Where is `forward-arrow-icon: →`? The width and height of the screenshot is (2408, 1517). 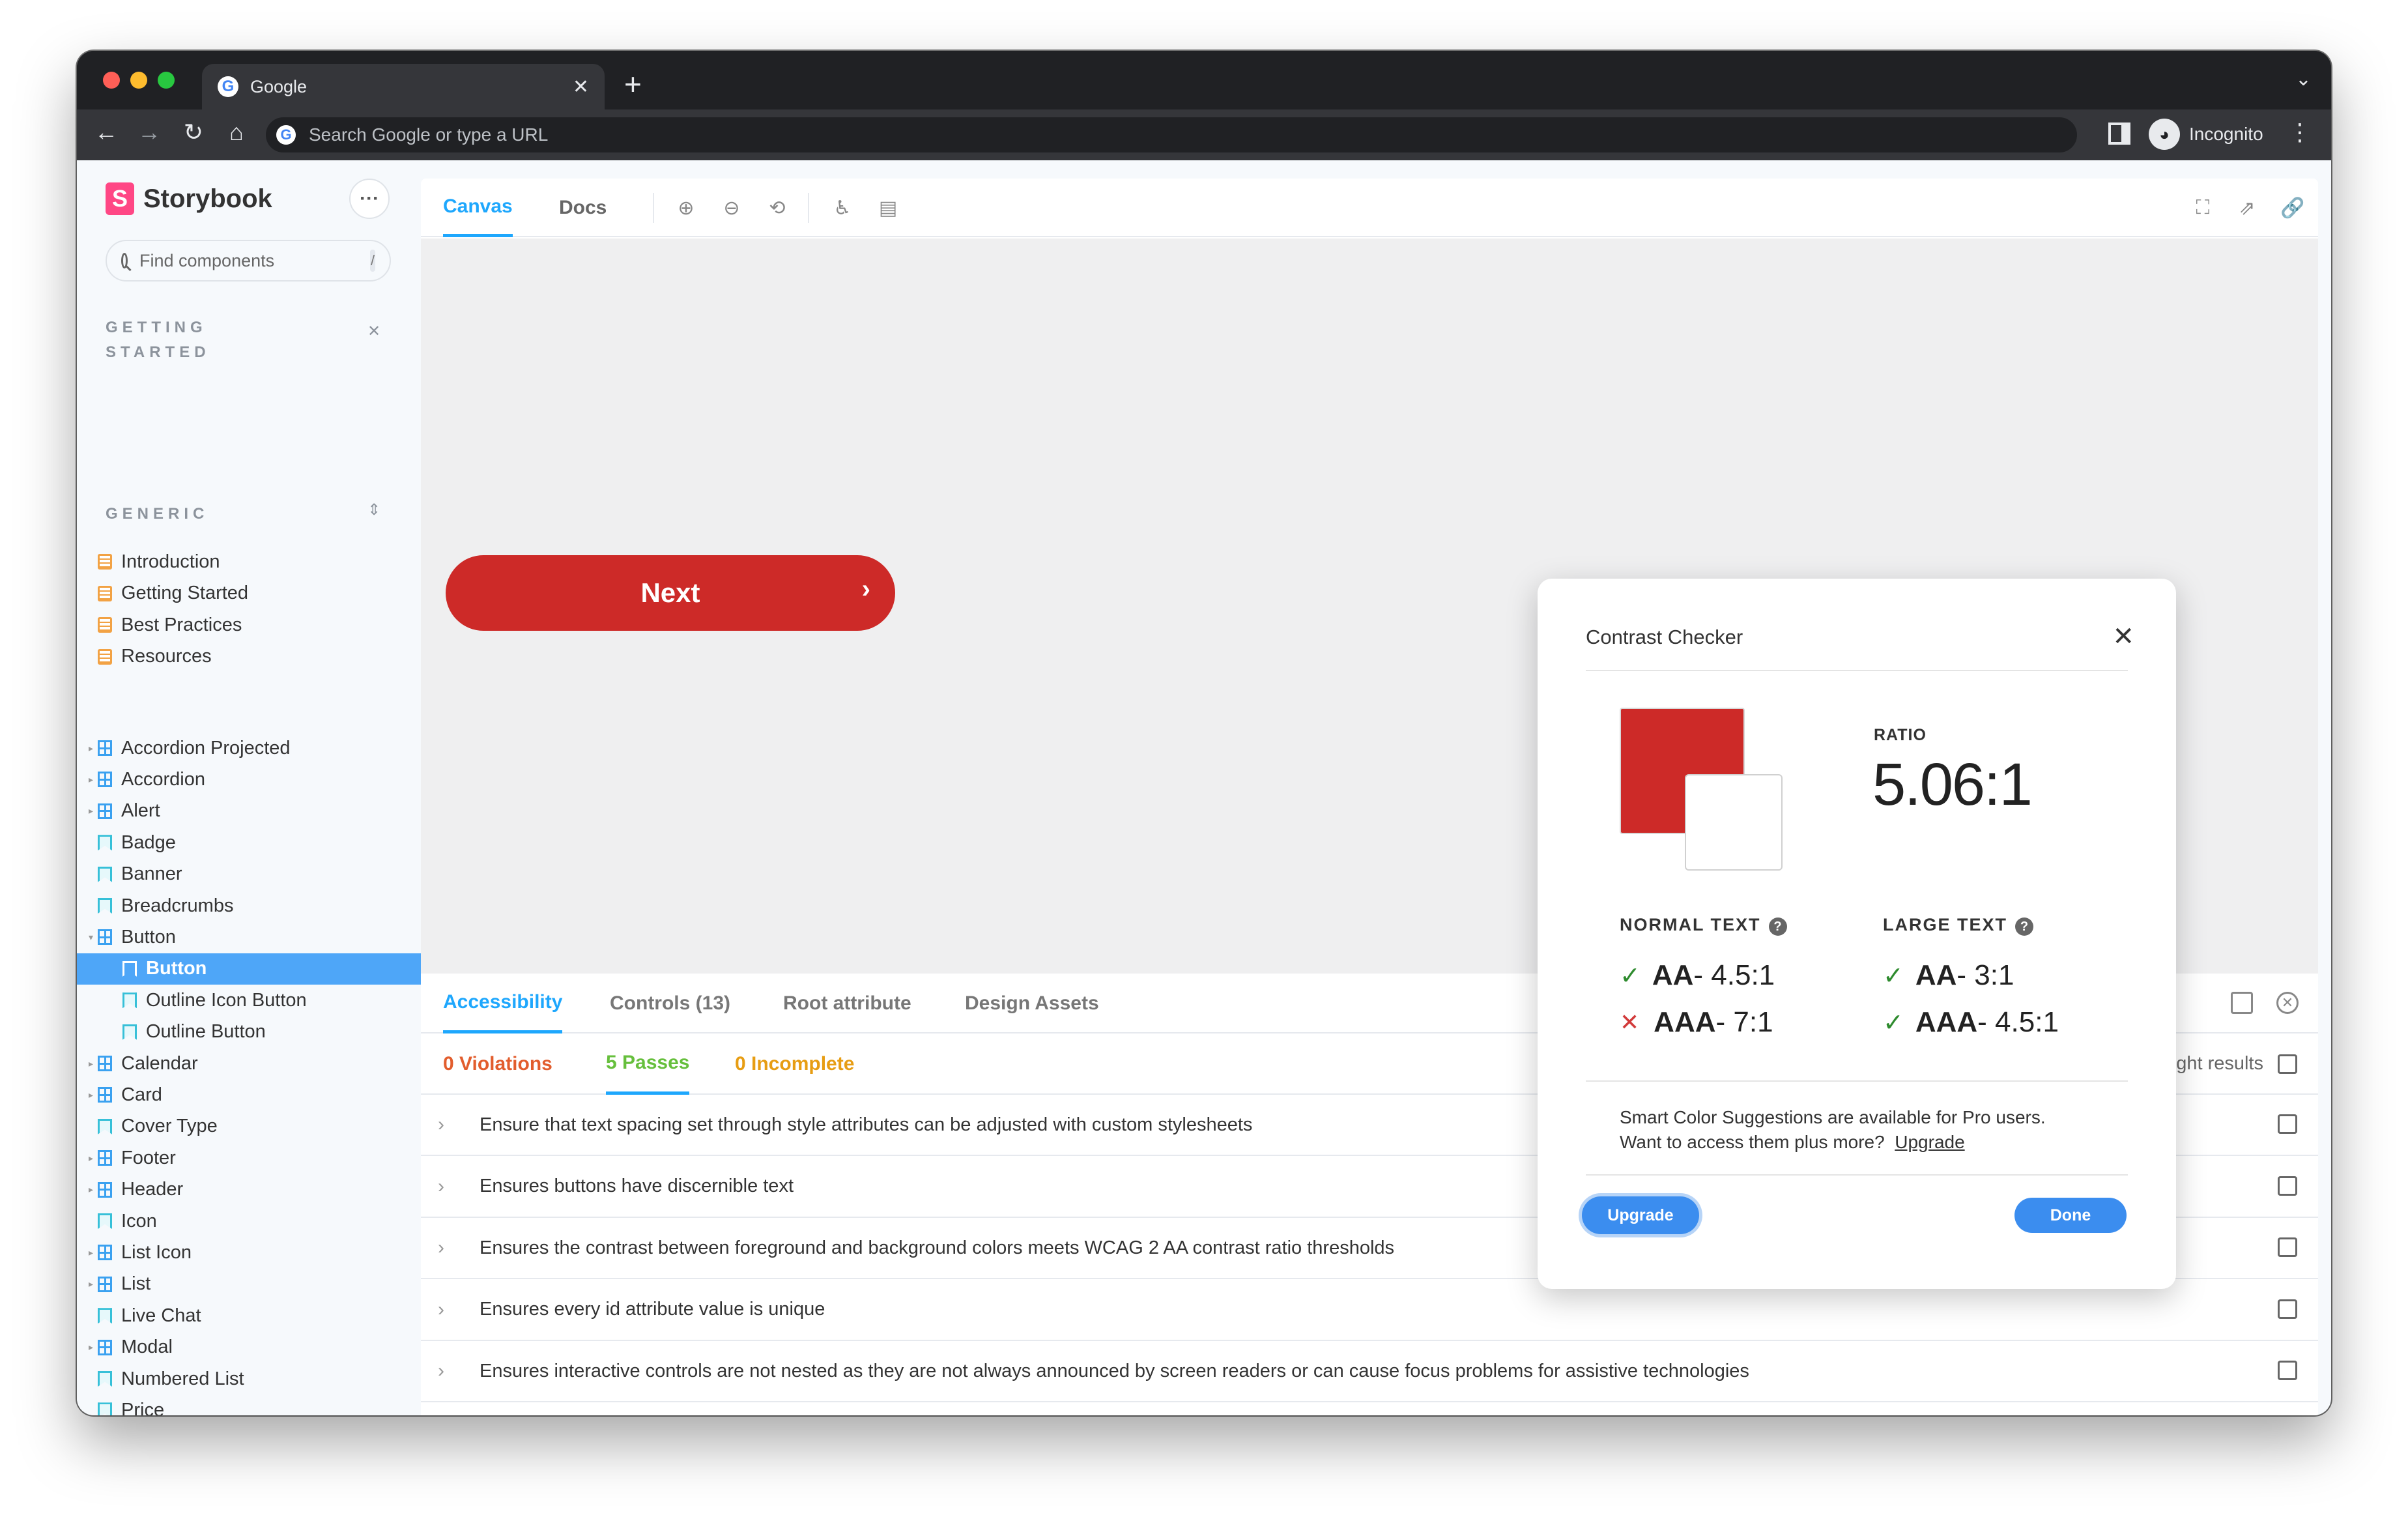
forward-arrow-icon: → is located at coordinates (149, 132).